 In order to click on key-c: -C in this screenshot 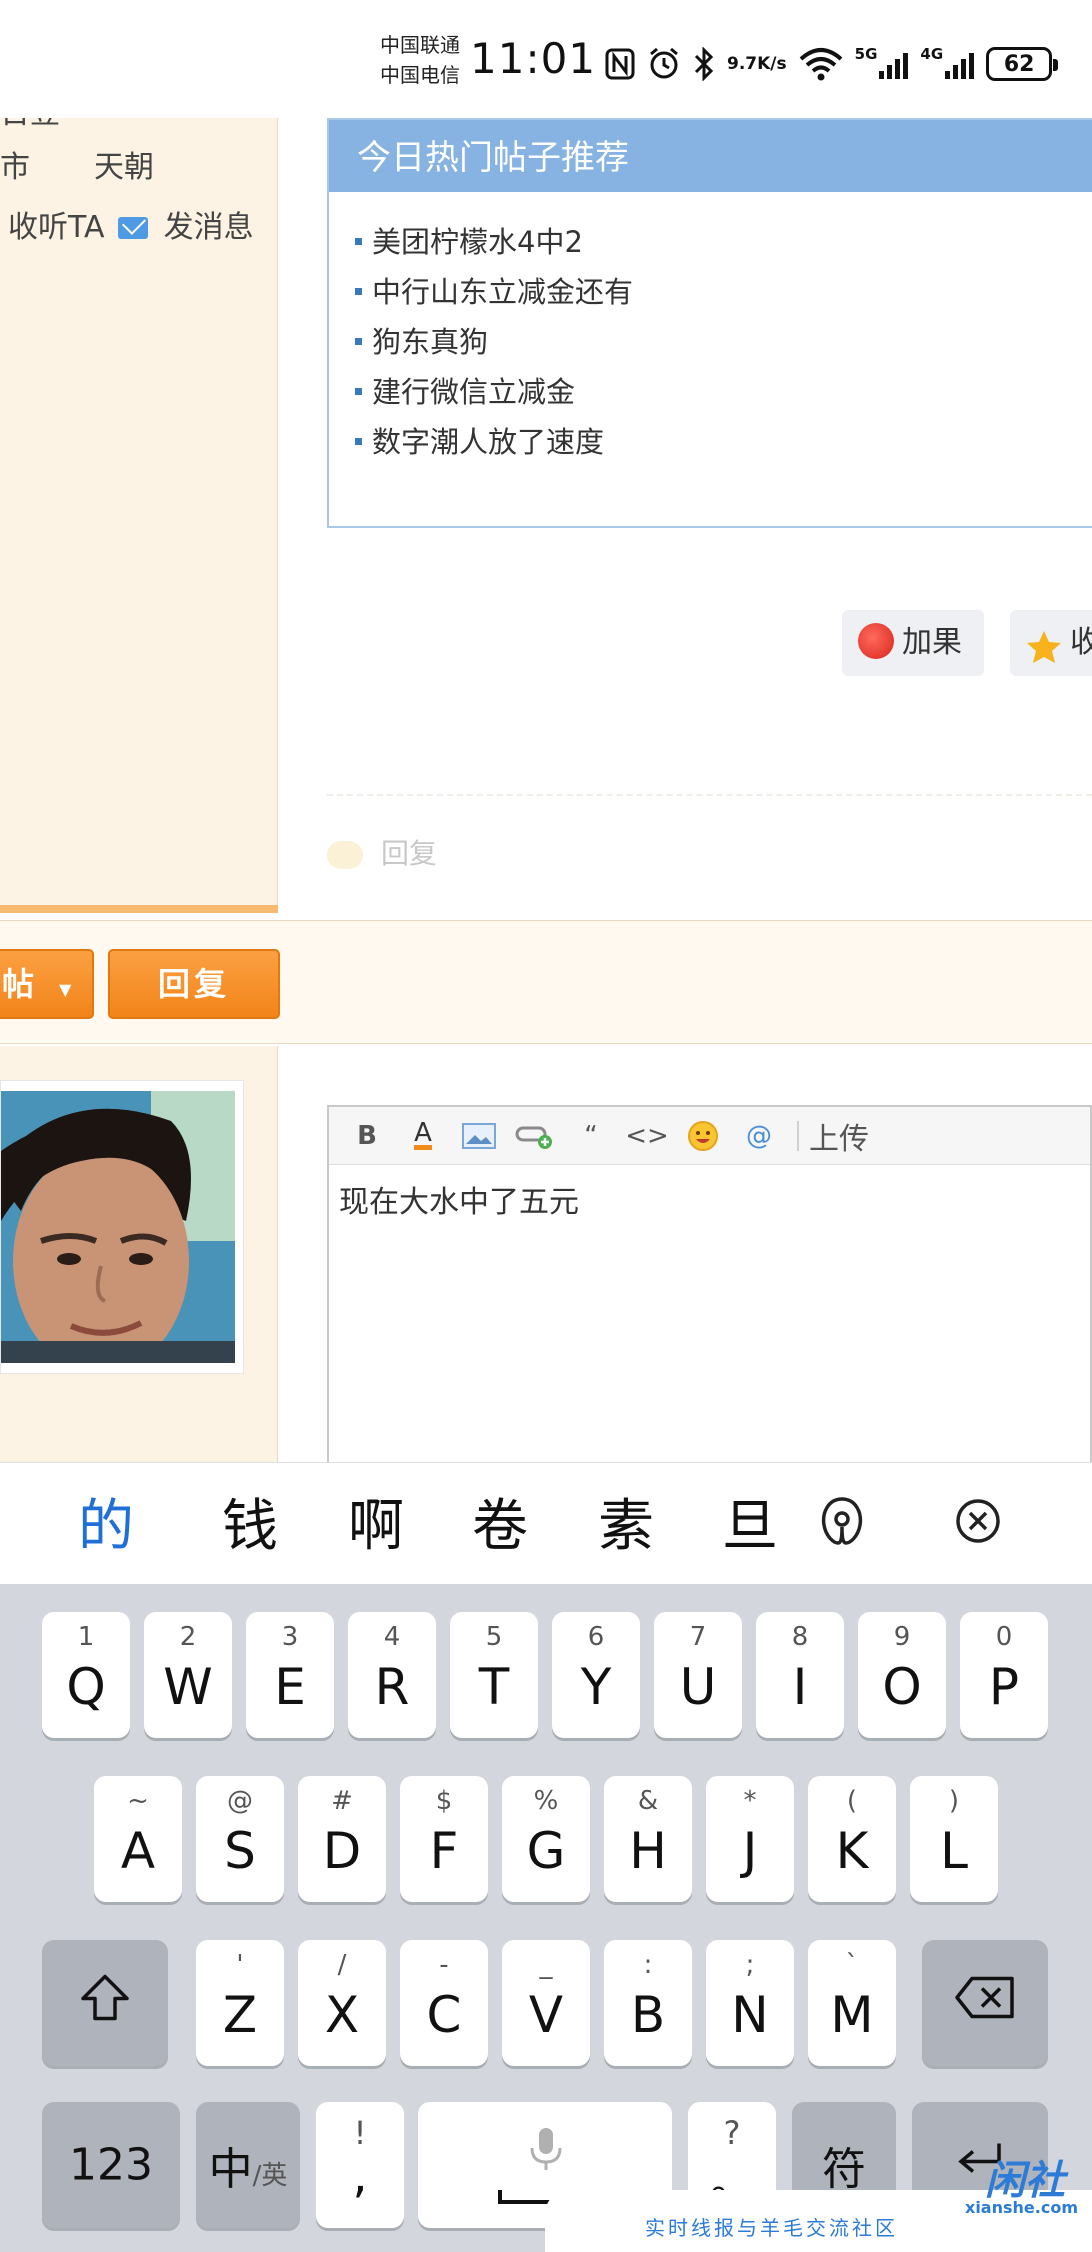, I will do `click(444, 2003)`.